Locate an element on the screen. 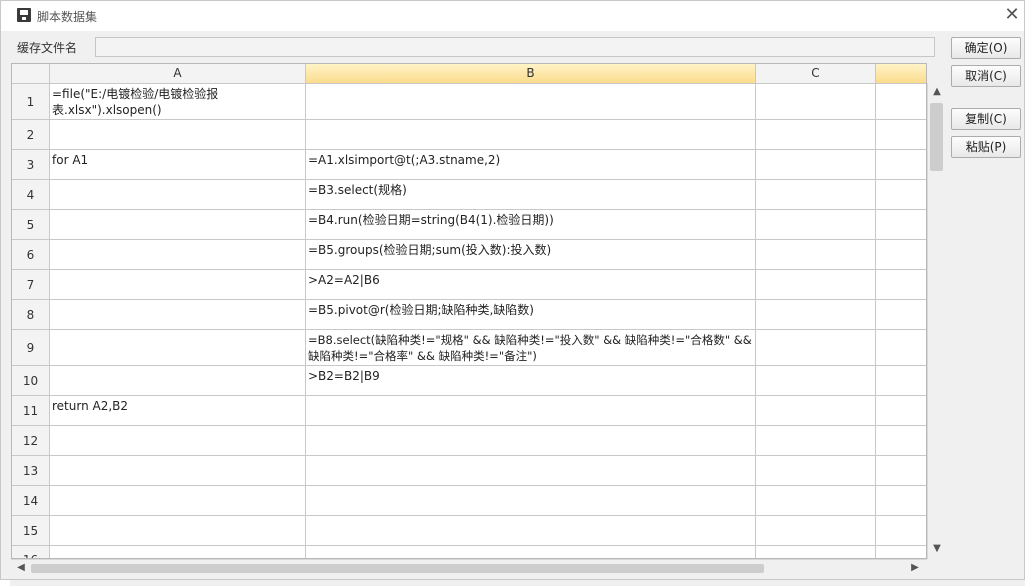 The width and height of the screenshot is (1034, 586). cell-d6 is located at coordinates (901, 255).